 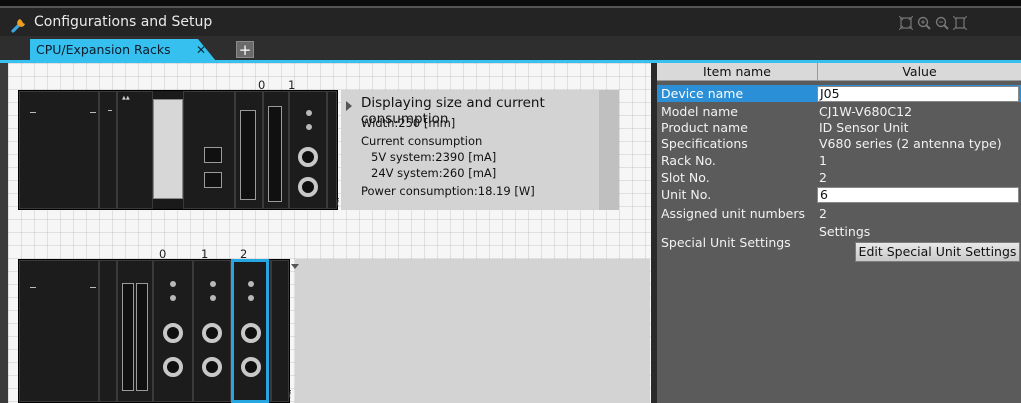 I want to click on rack-info-panel-collapsed, so click(x=472, y=331).